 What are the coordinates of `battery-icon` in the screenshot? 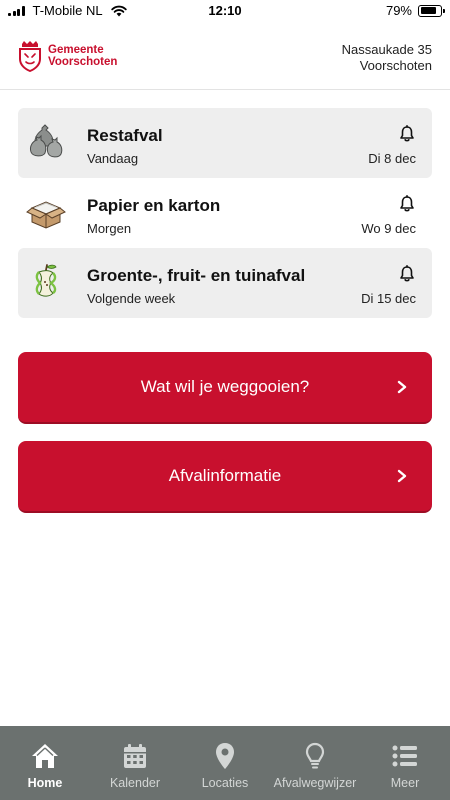 It's located at (431, 10).